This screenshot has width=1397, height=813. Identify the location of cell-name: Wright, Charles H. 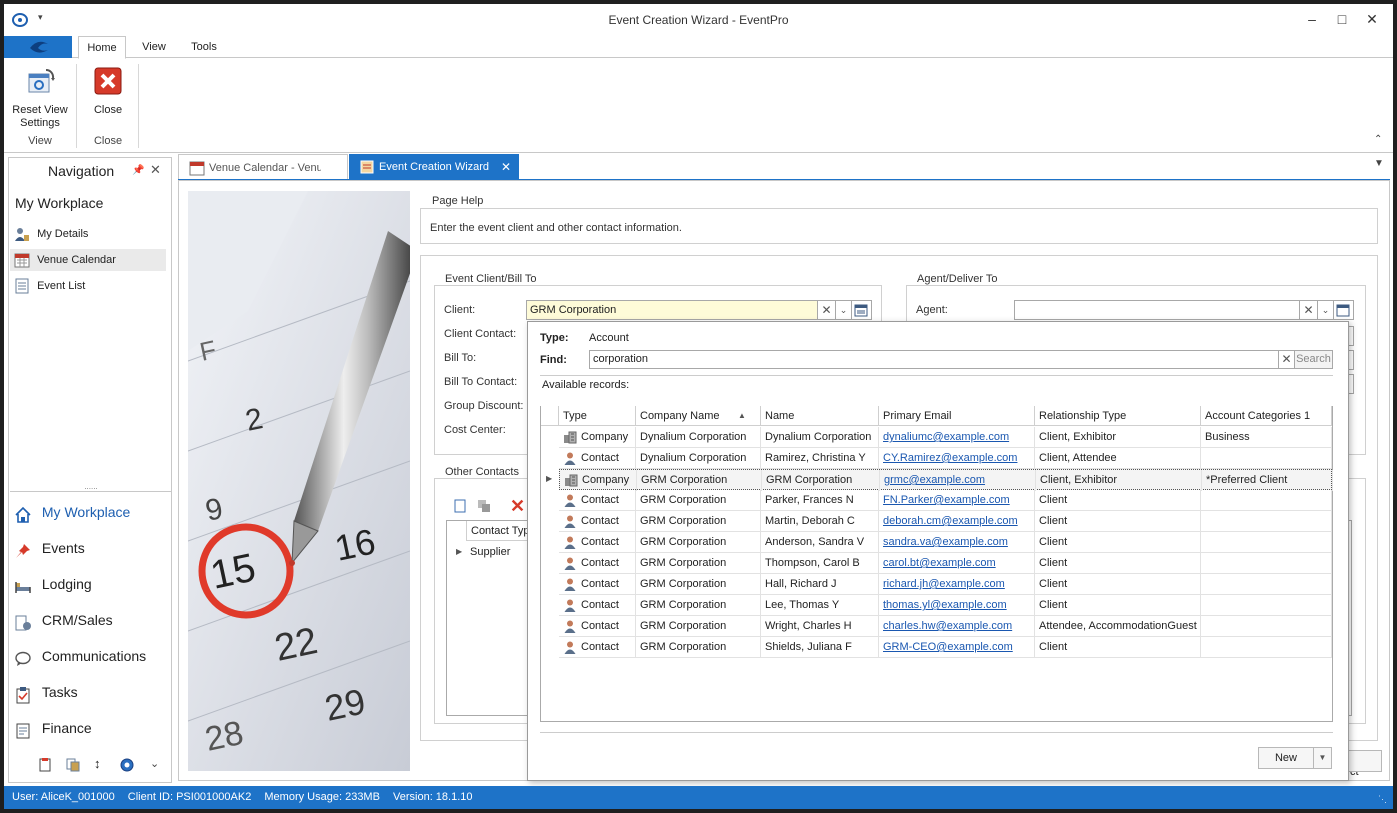
(820, 626).